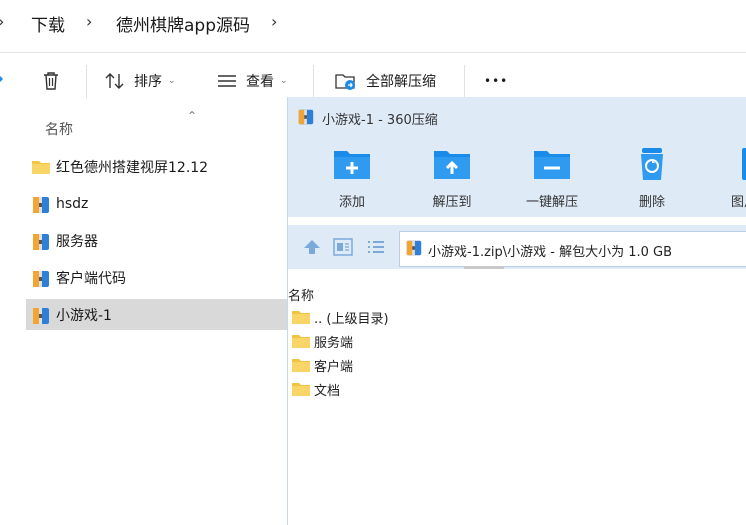 The image size is (746, 525). I want to click on breadcrumb-item-downloads: 下载, so click(48, 23).